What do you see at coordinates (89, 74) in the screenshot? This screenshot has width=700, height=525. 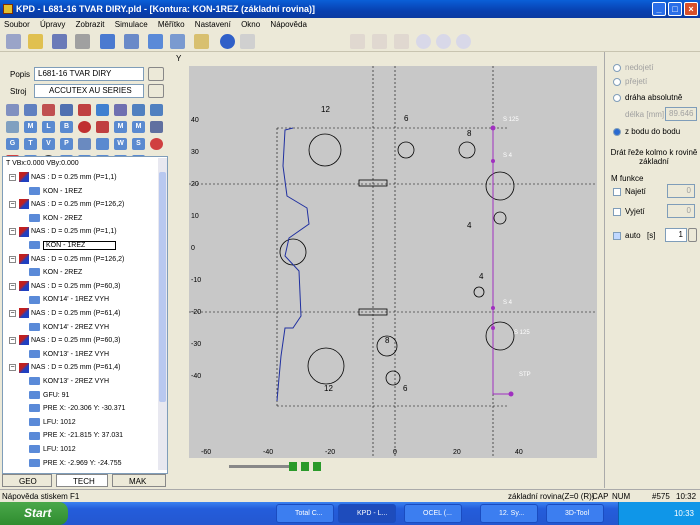 I see `popis-field: L681-16 TVAR DIRY` at bounding box center [89, 74].